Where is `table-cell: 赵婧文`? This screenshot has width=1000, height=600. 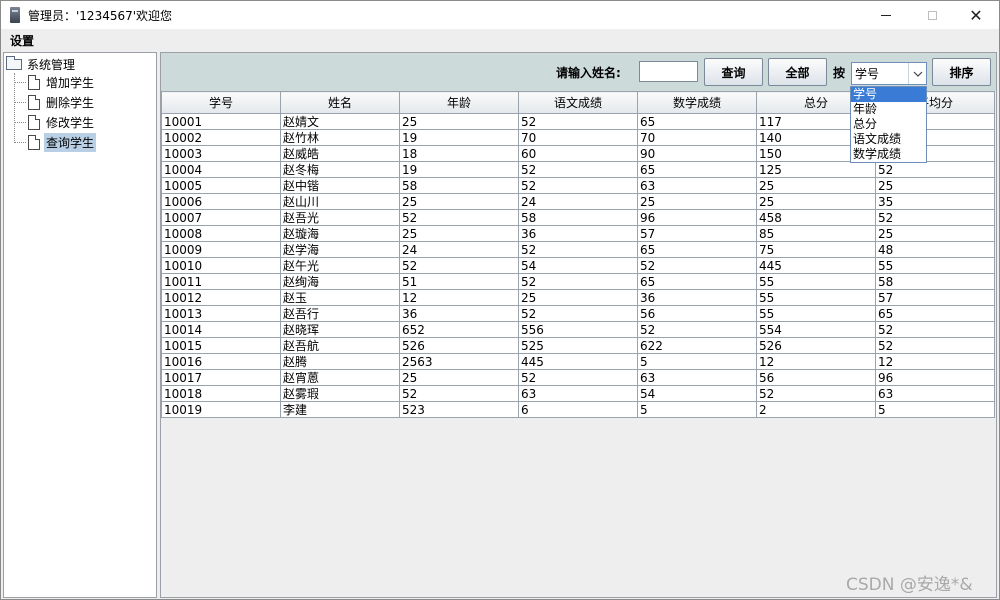 table-cell: 赵婧文 is located at coordinates (340, 121).